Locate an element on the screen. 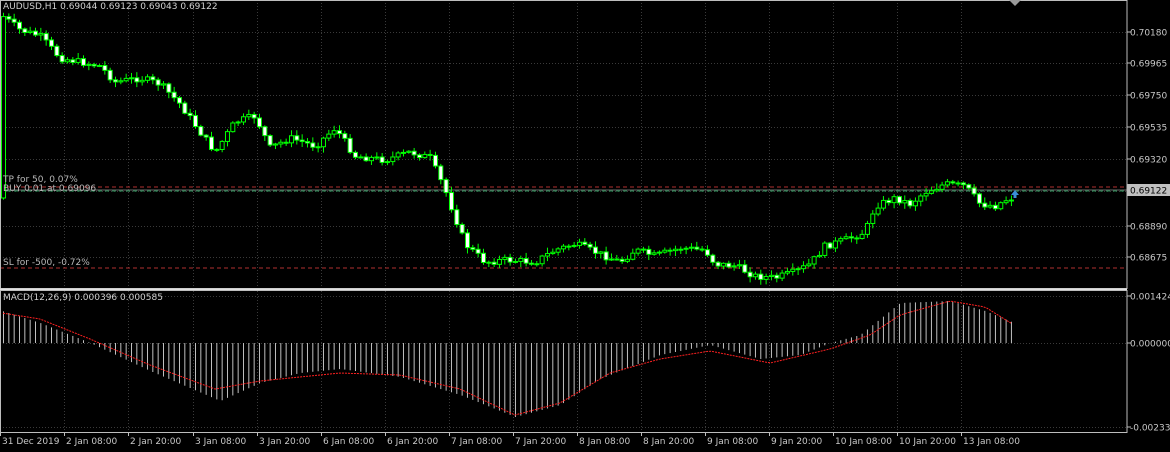  current-price-tag: 0.69122 is located at coordinates (1148, 190).